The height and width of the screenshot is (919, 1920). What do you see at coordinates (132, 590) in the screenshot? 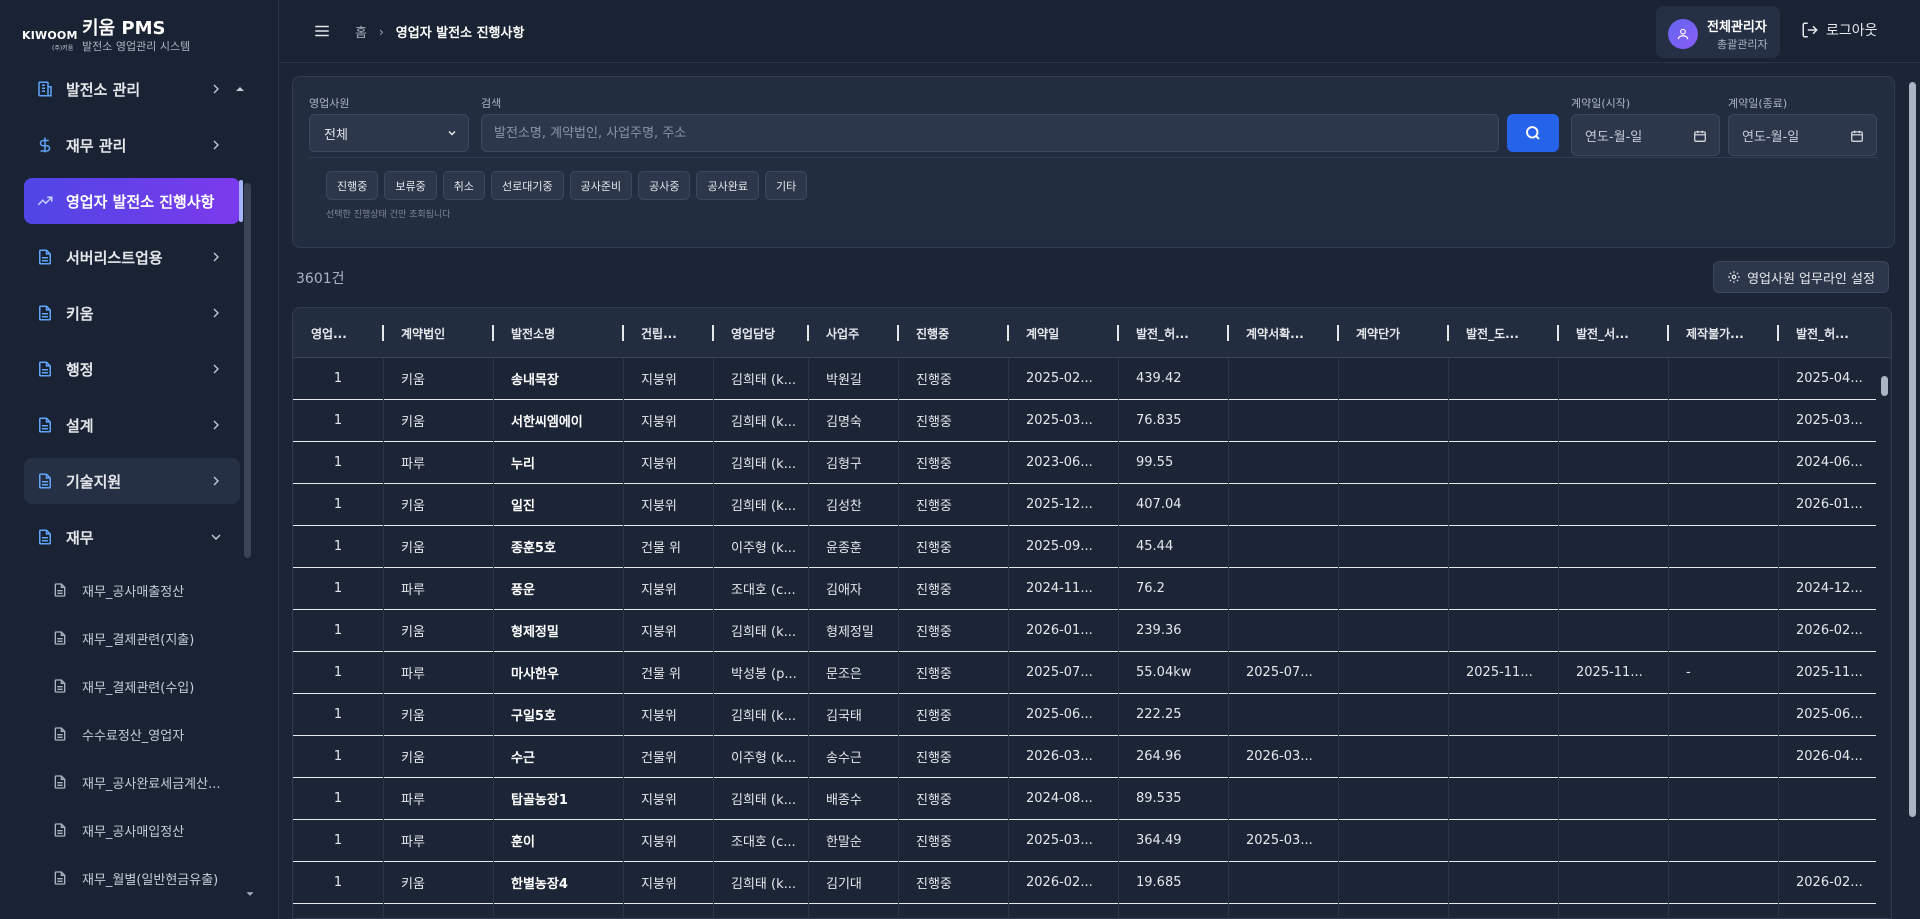
I see `submenu-item: 재무_공사매출정산` at bounding box center [132, 590].